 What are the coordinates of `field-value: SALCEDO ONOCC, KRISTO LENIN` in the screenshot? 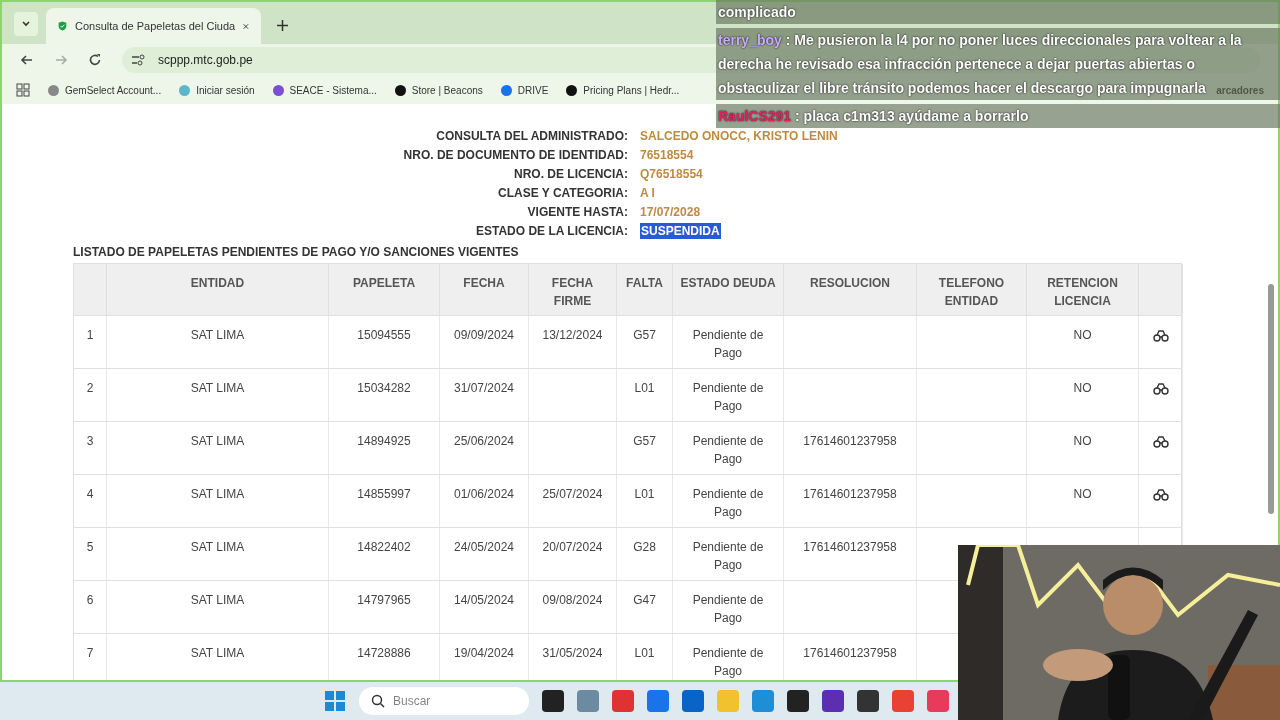 It's located at (739, 136).